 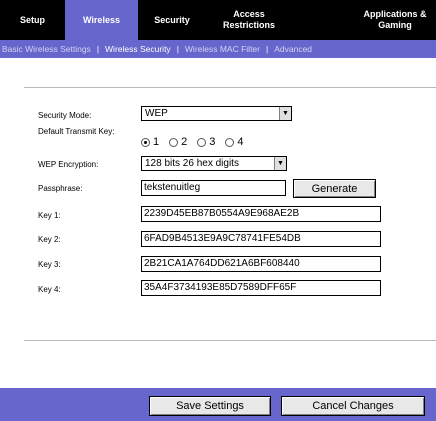 I want to click on subtab-advanced: Advanced, so click(x=293, y=49).